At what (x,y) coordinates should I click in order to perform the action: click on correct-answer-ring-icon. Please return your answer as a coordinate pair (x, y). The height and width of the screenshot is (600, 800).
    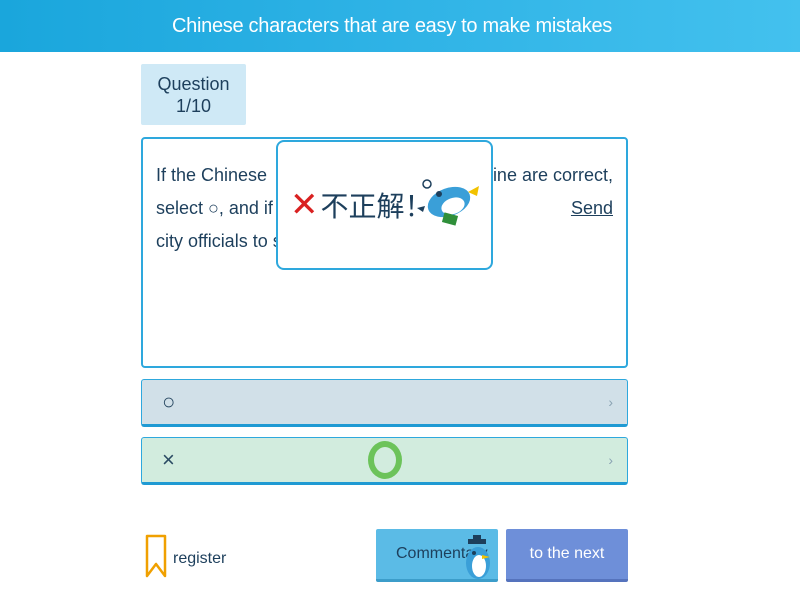
    Looking at the image, I should click on (385, 460).